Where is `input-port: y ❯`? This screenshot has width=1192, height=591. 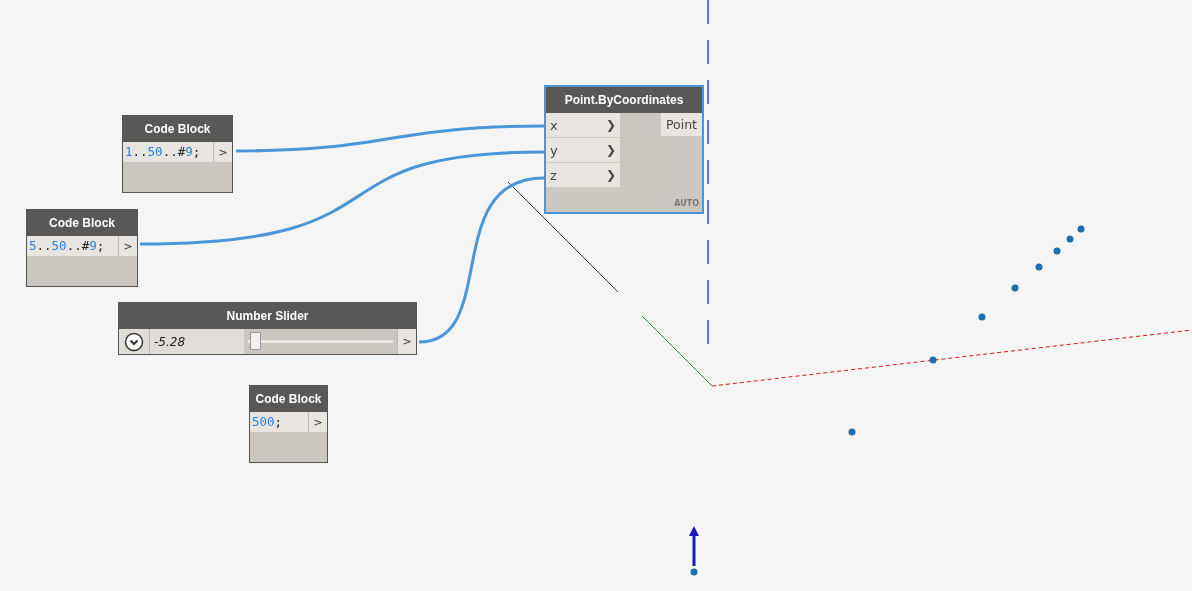
input-port: y ❯ is located at coordinates (583, 150).